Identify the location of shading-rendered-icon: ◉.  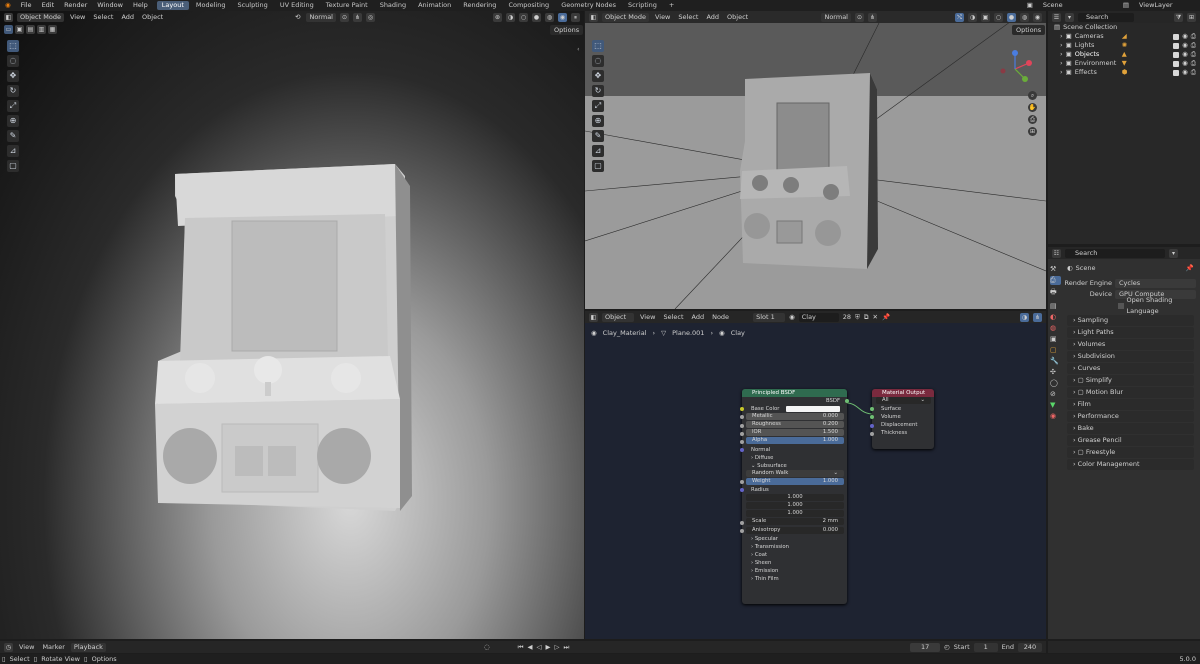
(1037, 17).